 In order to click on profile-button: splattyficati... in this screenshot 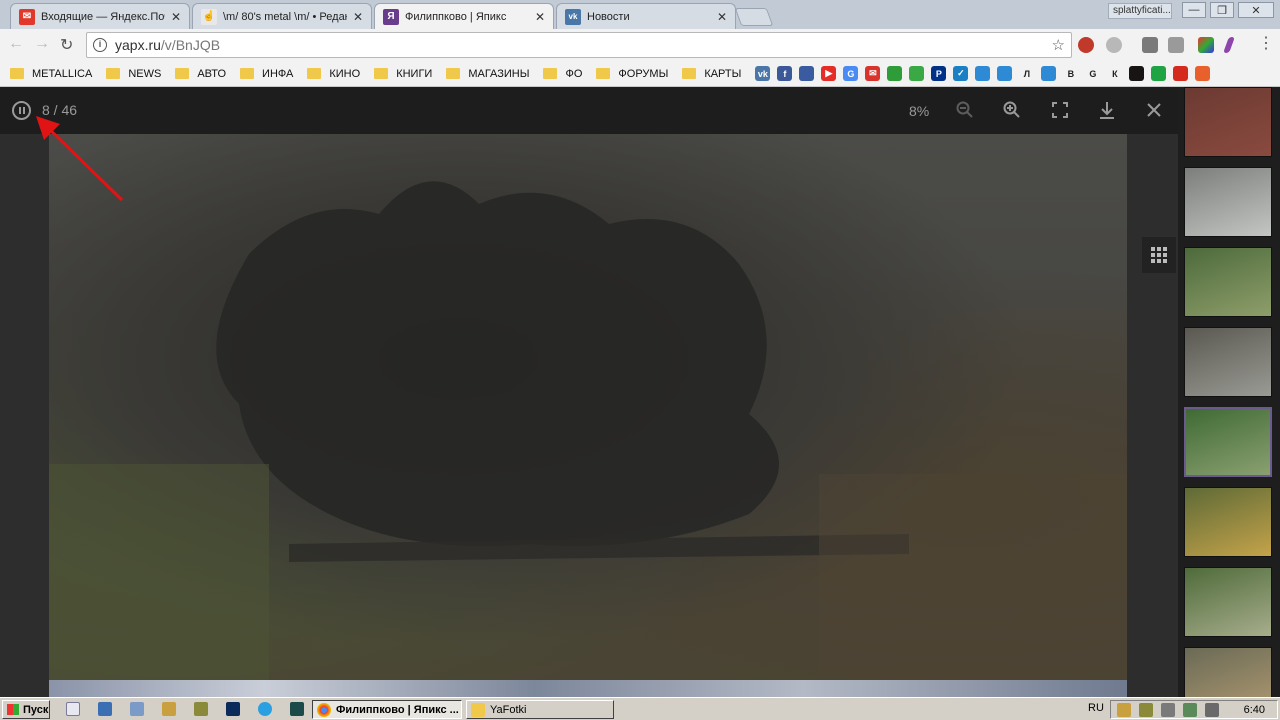, I will do `click(1140, 11)`.